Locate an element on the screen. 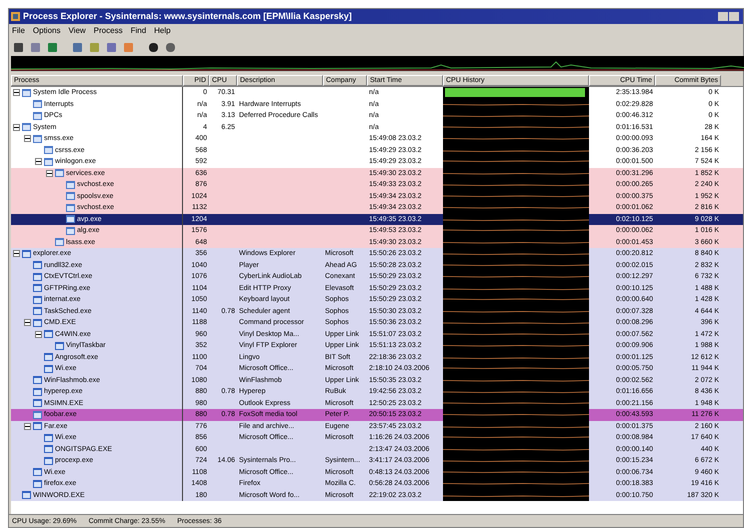 This screenshot has height=528, width=744. menu-item: Find is located at coordinates (138, 31).